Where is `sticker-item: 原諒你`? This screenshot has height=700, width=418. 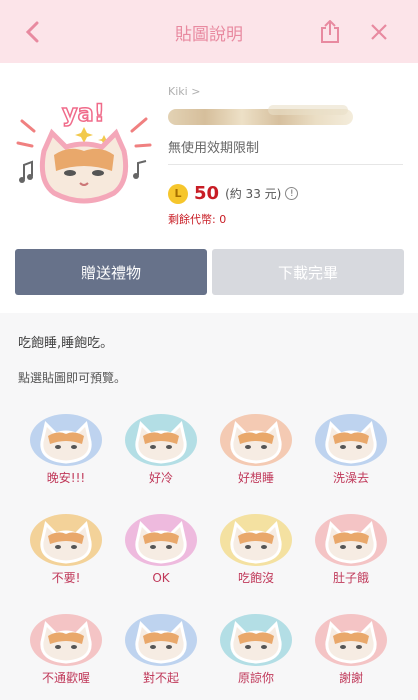 sticker-item: 原諒你 is located at coordinates (256, 646).